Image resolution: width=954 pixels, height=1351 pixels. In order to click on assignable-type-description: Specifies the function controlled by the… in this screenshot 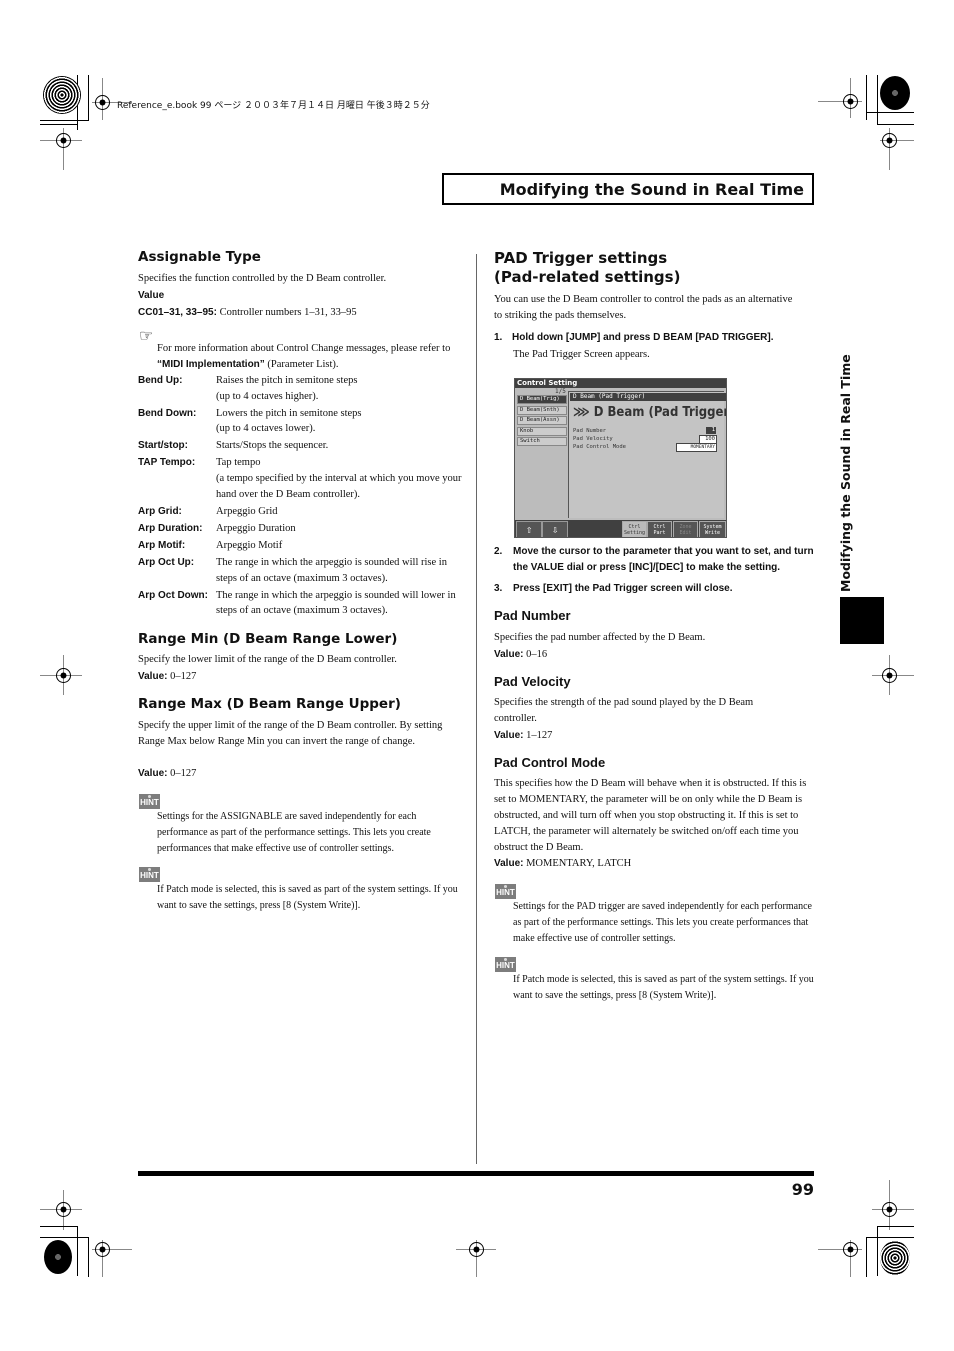, I will do `click(262, 278)`.